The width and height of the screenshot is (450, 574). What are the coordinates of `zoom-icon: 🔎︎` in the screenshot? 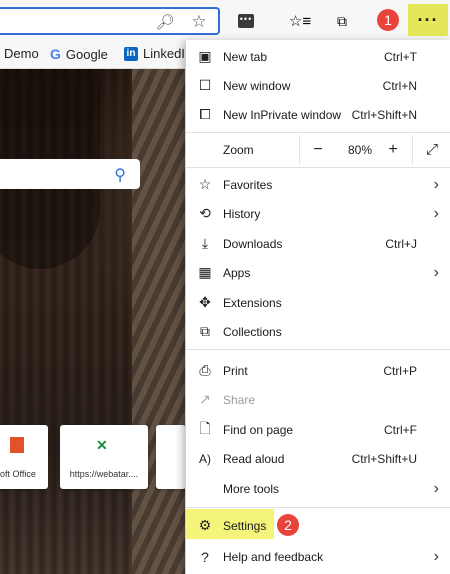 It's located at (164, 22).